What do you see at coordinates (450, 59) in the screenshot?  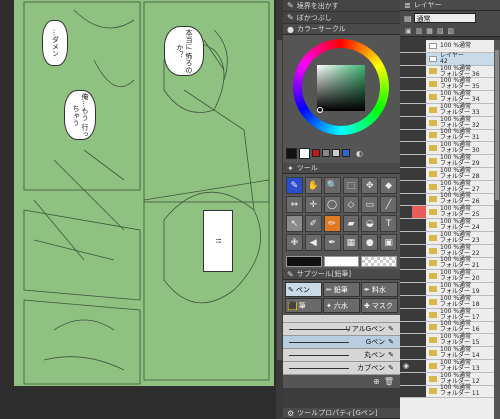 I see `layer-row: レイヤー 42` at bounding box center [450, 59].